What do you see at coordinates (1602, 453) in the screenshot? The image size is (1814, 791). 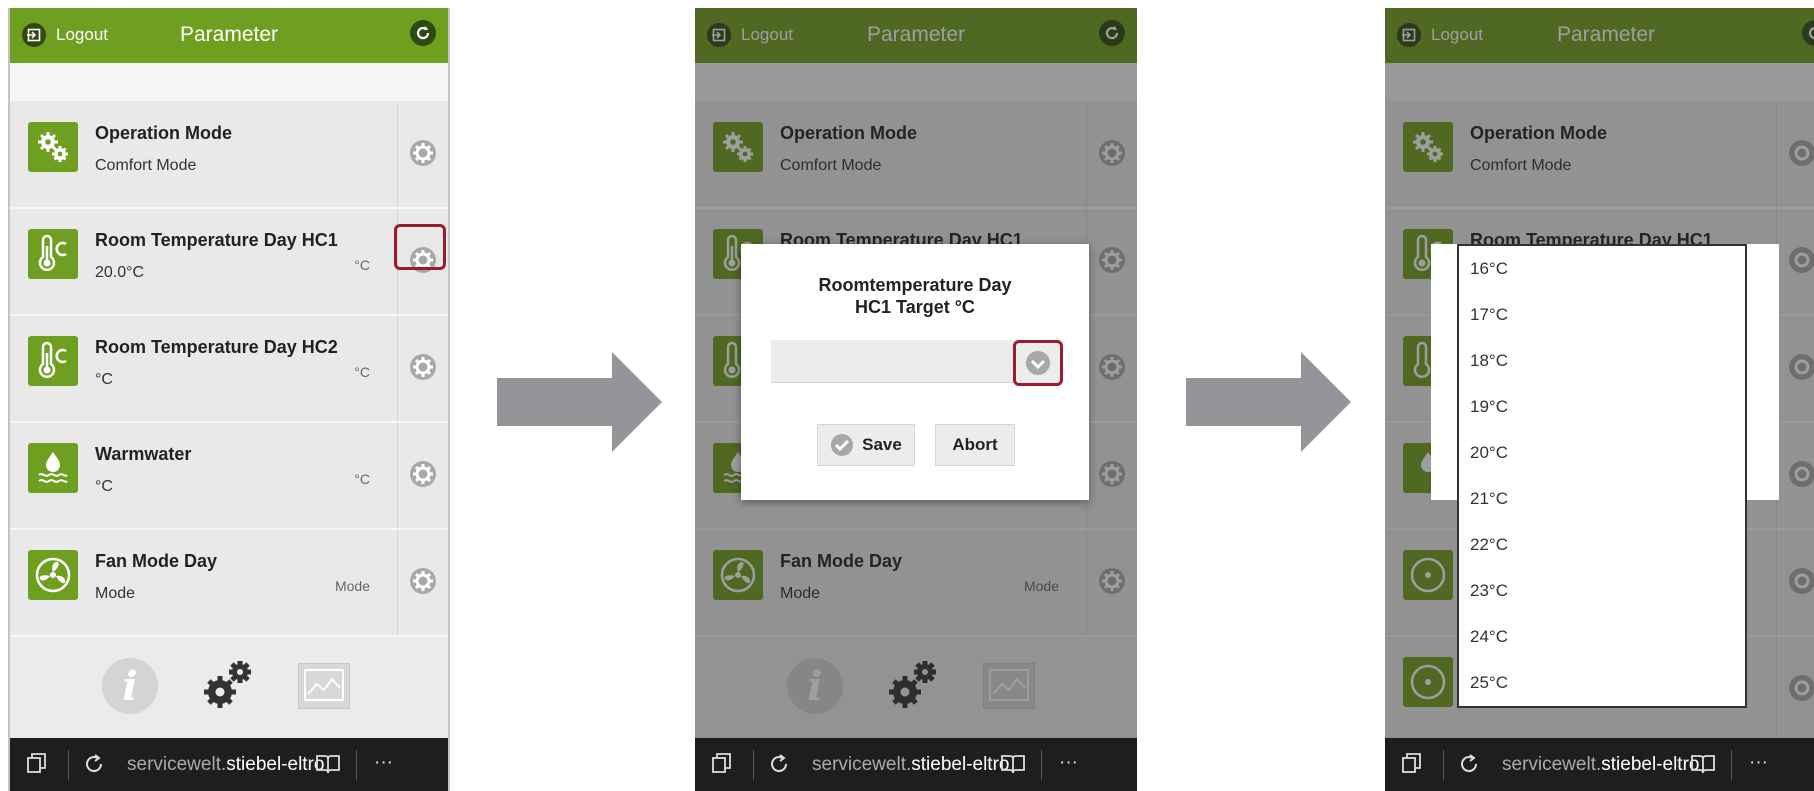 I see `dropdown-option: 20°C` at bounding box center [1602, 453].